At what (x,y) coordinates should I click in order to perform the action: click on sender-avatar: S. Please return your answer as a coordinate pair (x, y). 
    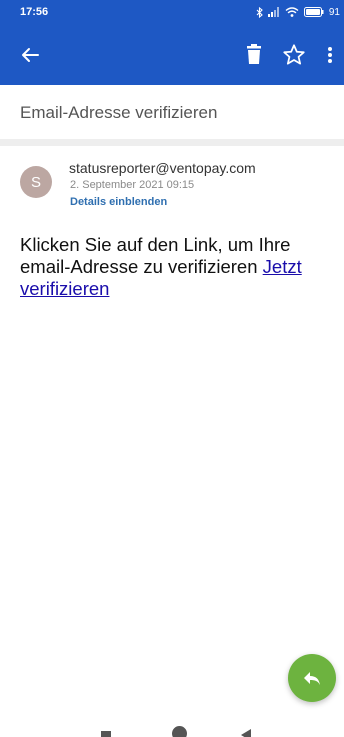
    Looking at the image, I should click on (36, 182).